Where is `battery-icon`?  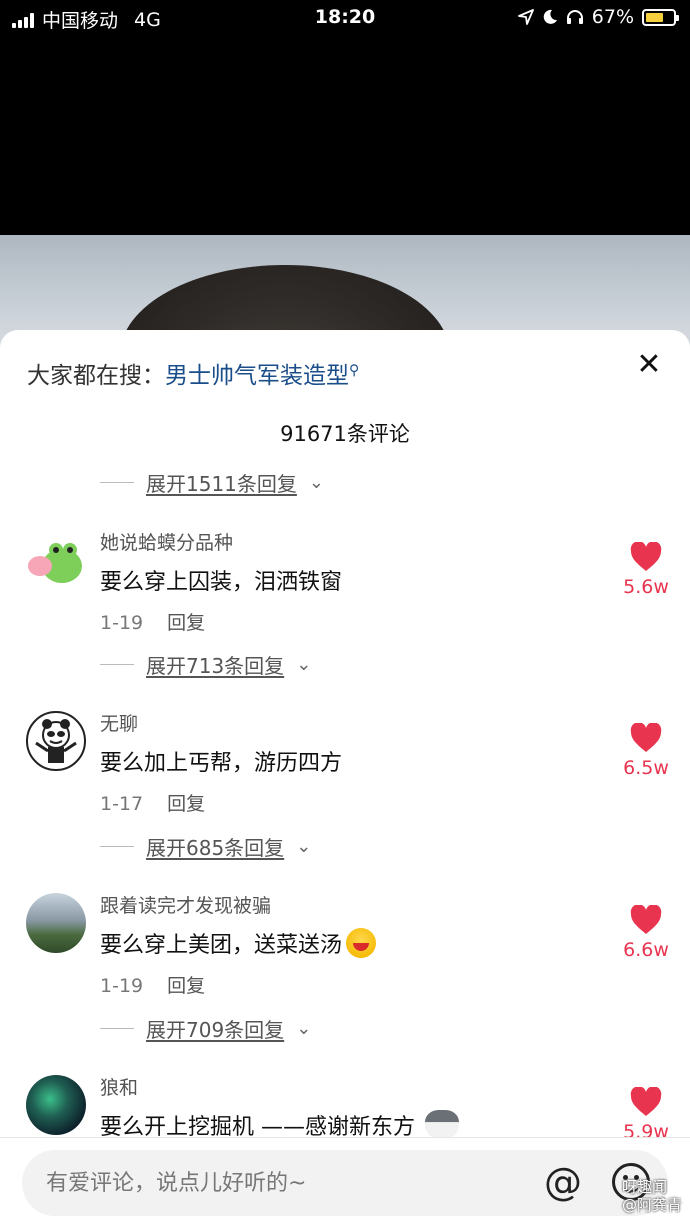 battery-icon is located at coordinates (660, 17).